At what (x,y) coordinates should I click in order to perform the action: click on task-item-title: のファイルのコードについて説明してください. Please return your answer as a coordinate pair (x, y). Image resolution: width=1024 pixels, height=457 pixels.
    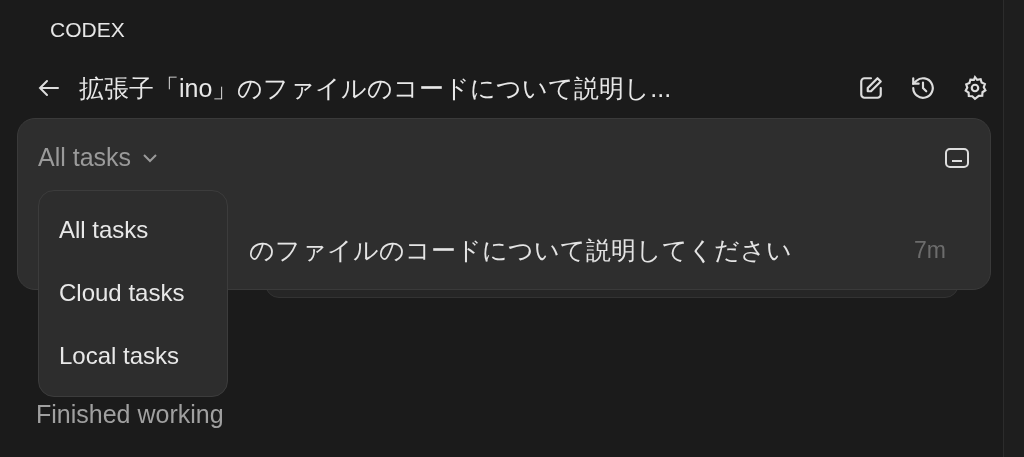
    Looking at the image, I should click on (582, 250).